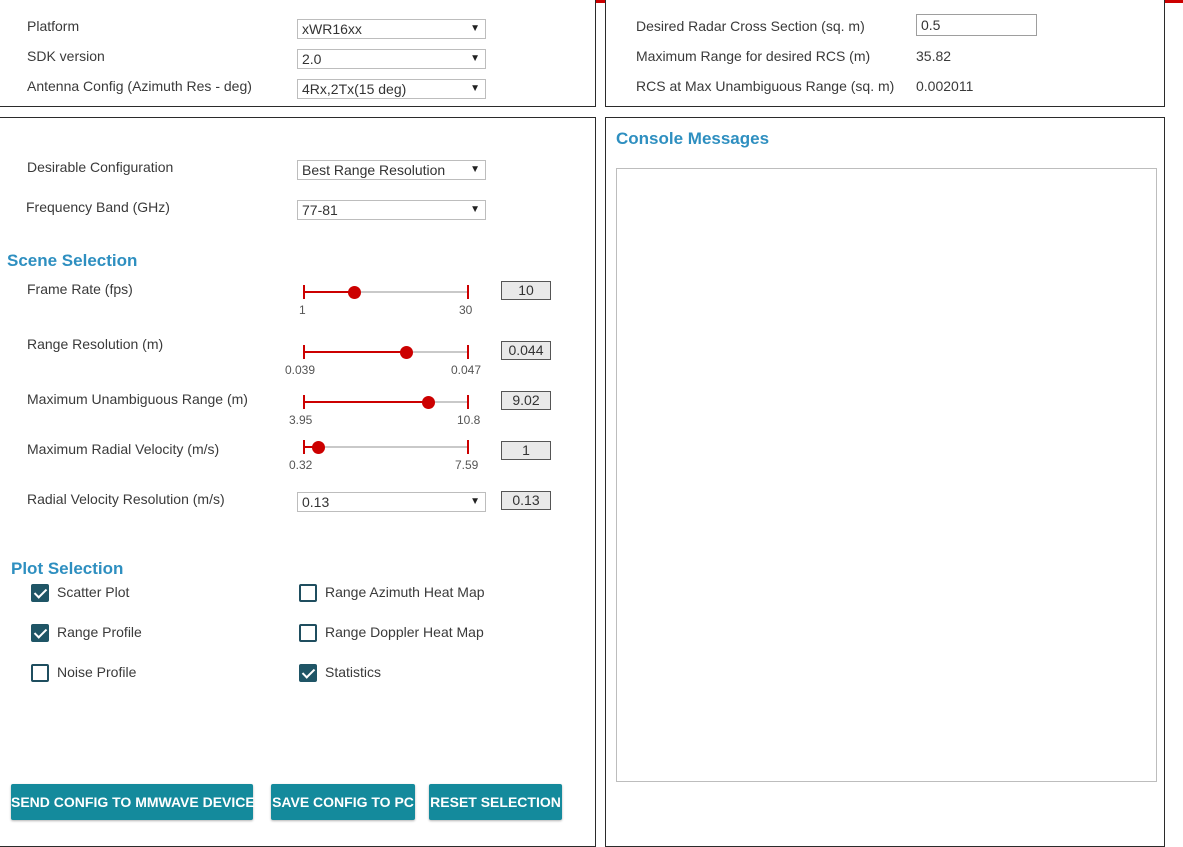 The width and height of the screenshot is (1183, 847). Describe the element at coordinates (301, 465) in the screenshot. I see `slider-min-label: 0.32` at that location.